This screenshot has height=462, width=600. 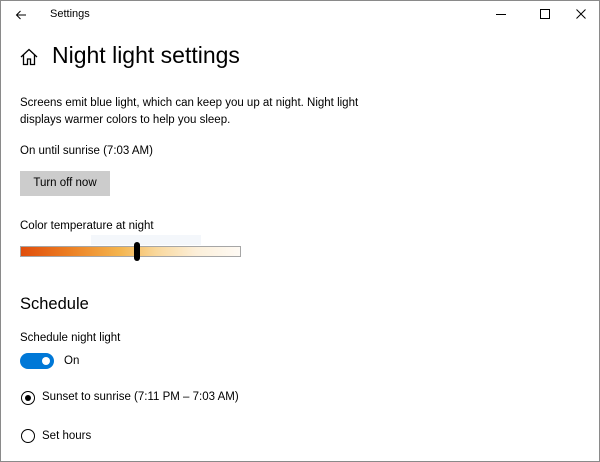 I want to click on back-button, so click(x=21, y=15).